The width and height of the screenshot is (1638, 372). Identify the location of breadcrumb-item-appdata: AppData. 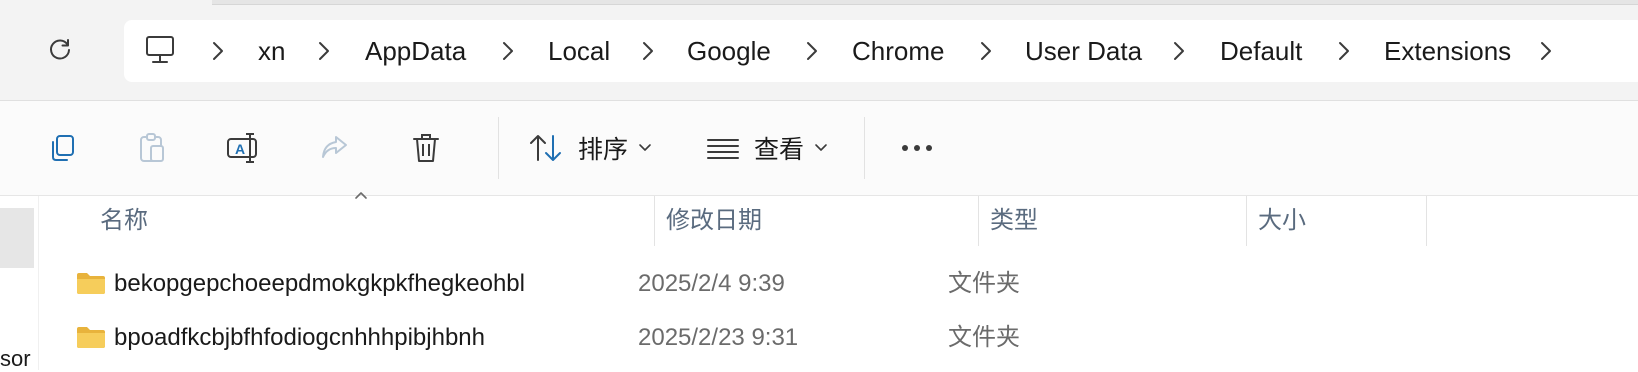
(415, 51).